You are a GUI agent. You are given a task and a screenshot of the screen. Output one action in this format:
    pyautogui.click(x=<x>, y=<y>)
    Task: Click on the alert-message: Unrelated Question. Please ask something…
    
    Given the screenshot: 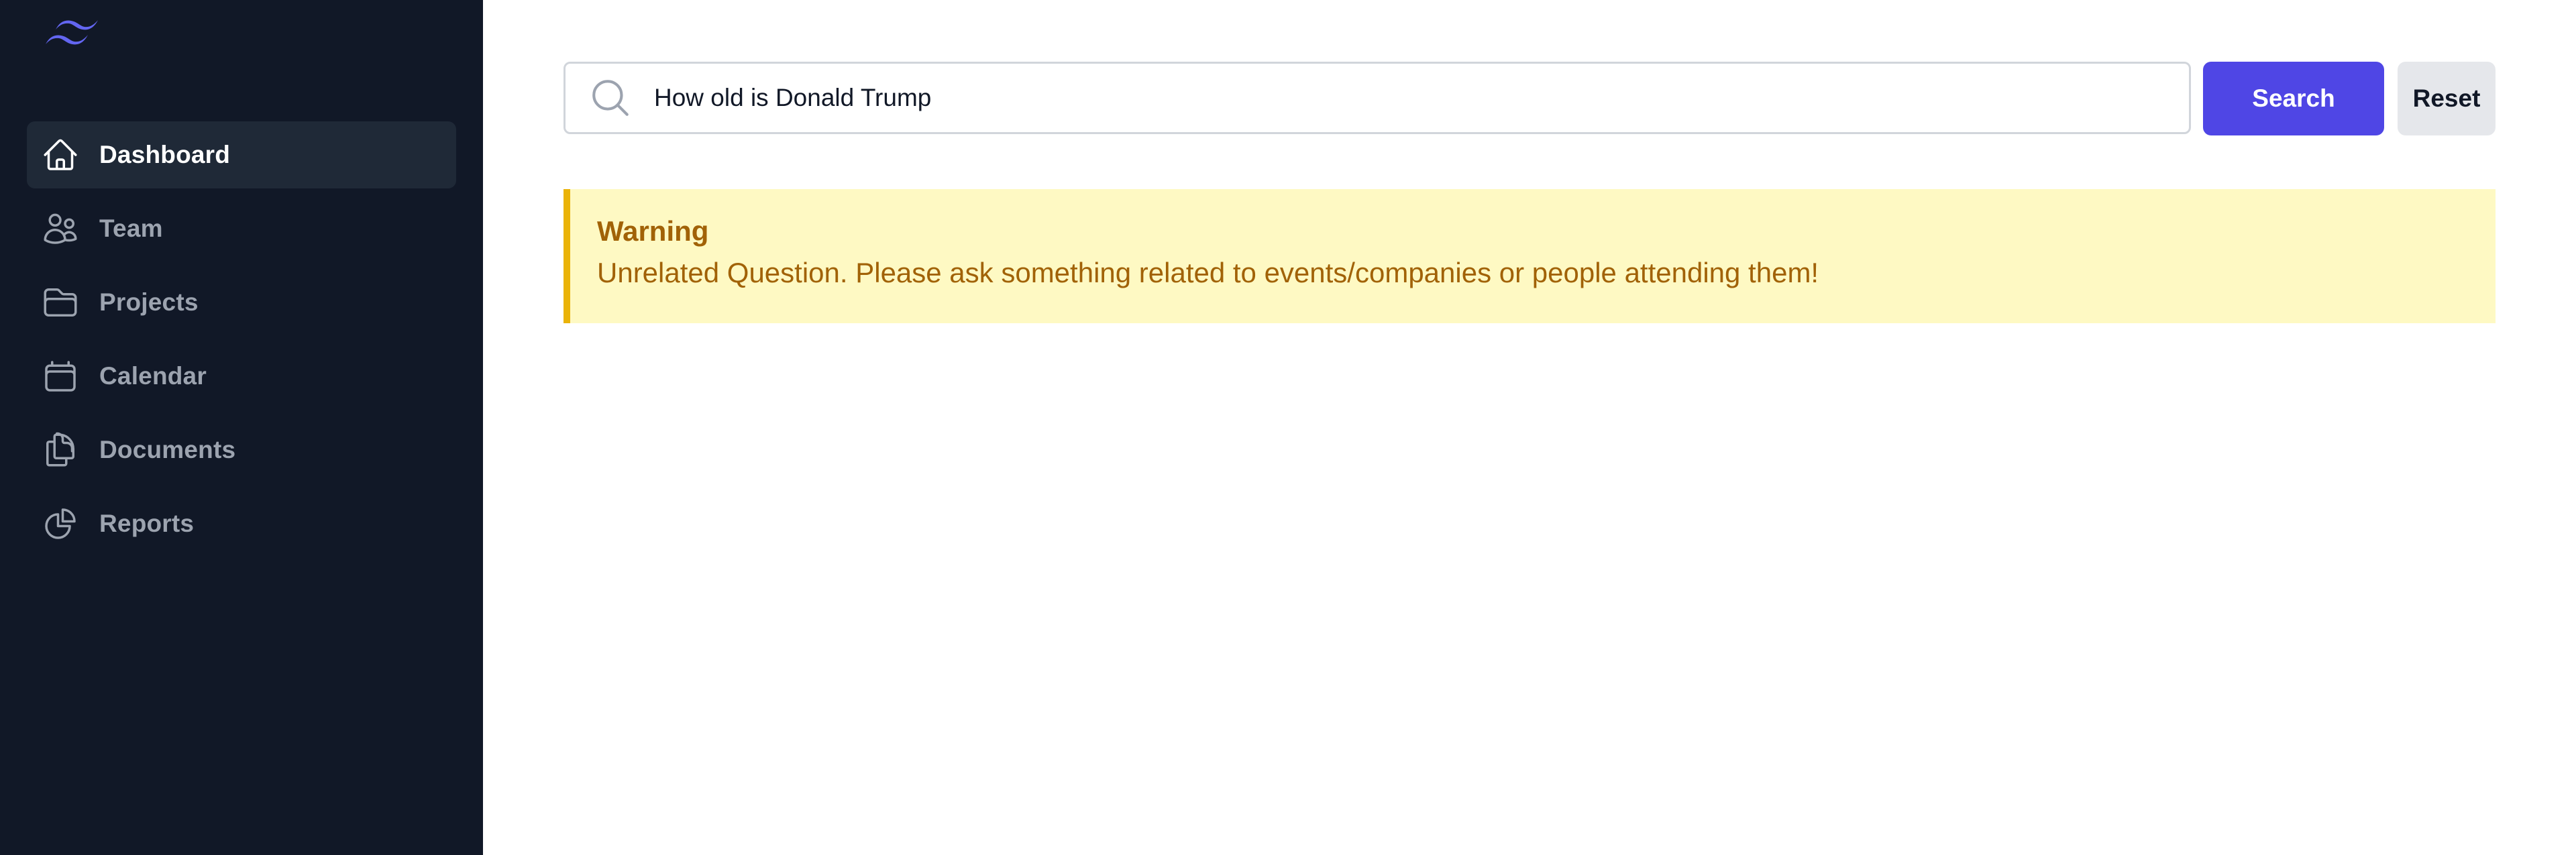 What is the action you would take?
    pyautogui.click(x=1208, y=272)
    